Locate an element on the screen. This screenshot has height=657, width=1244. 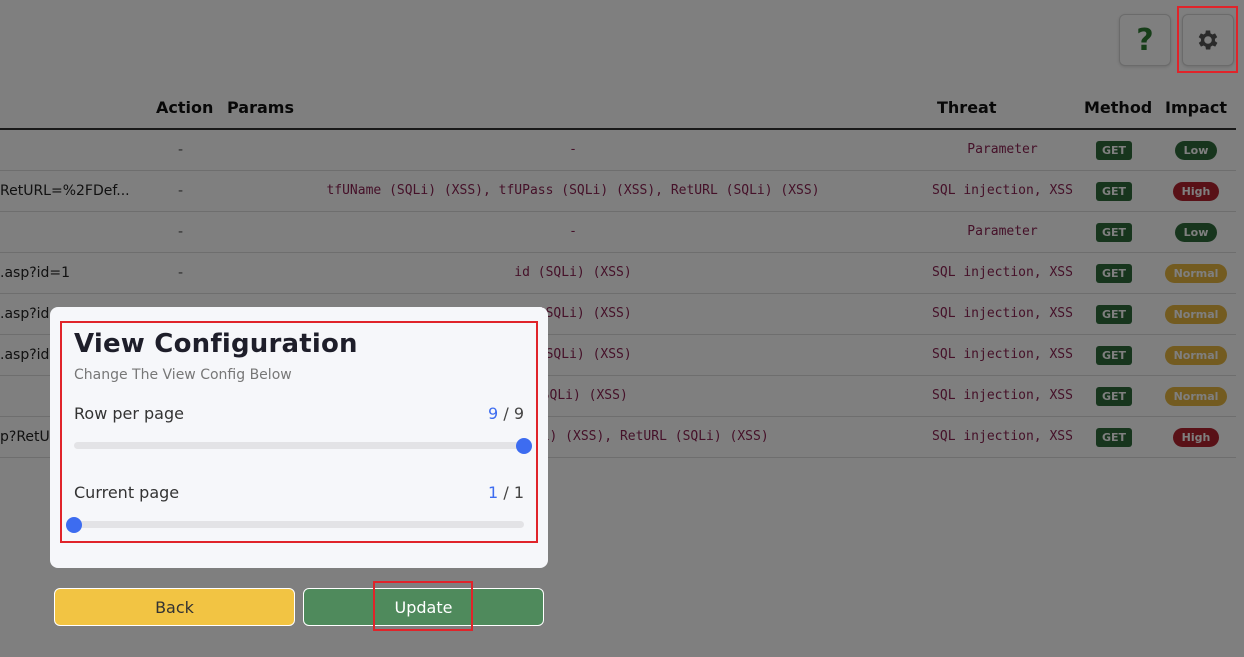
update-highlight is located at coordinates (423, 606).